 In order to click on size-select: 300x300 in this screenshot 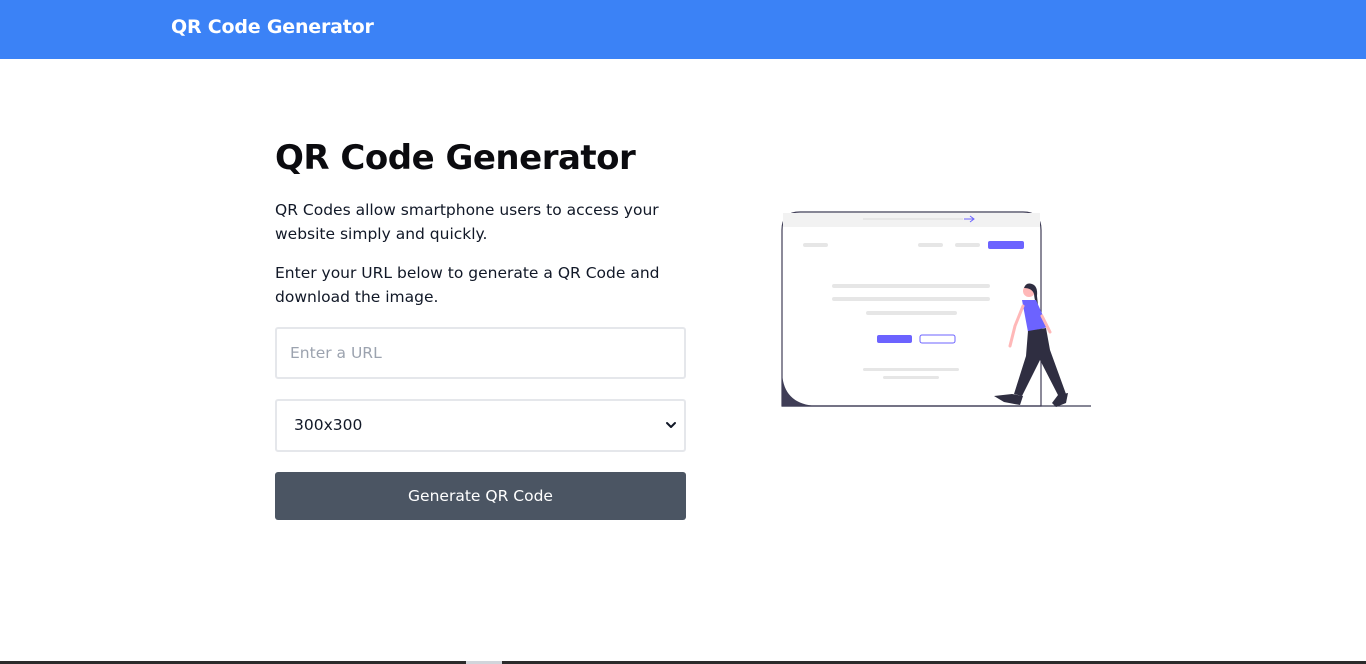, I will do `click(480, 425)`.